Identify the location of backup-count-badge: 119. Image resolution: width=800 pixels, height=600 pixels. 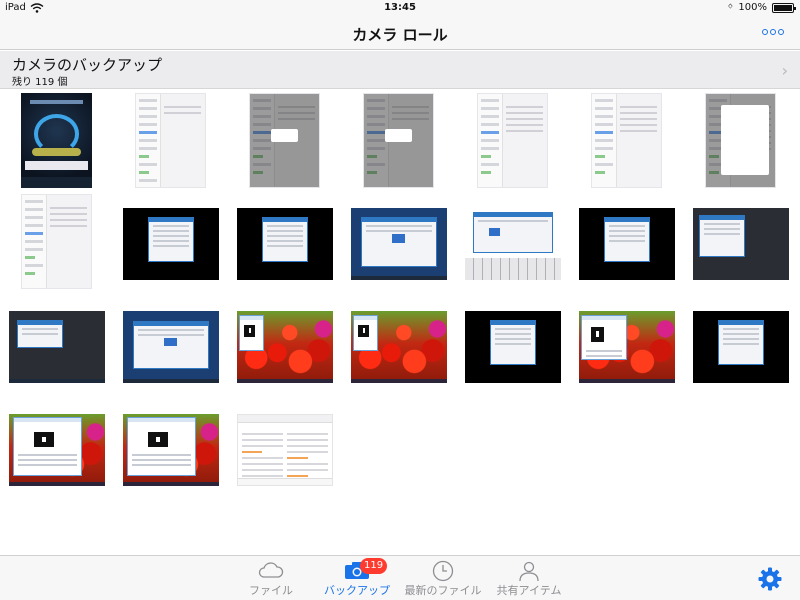
(374, 566).